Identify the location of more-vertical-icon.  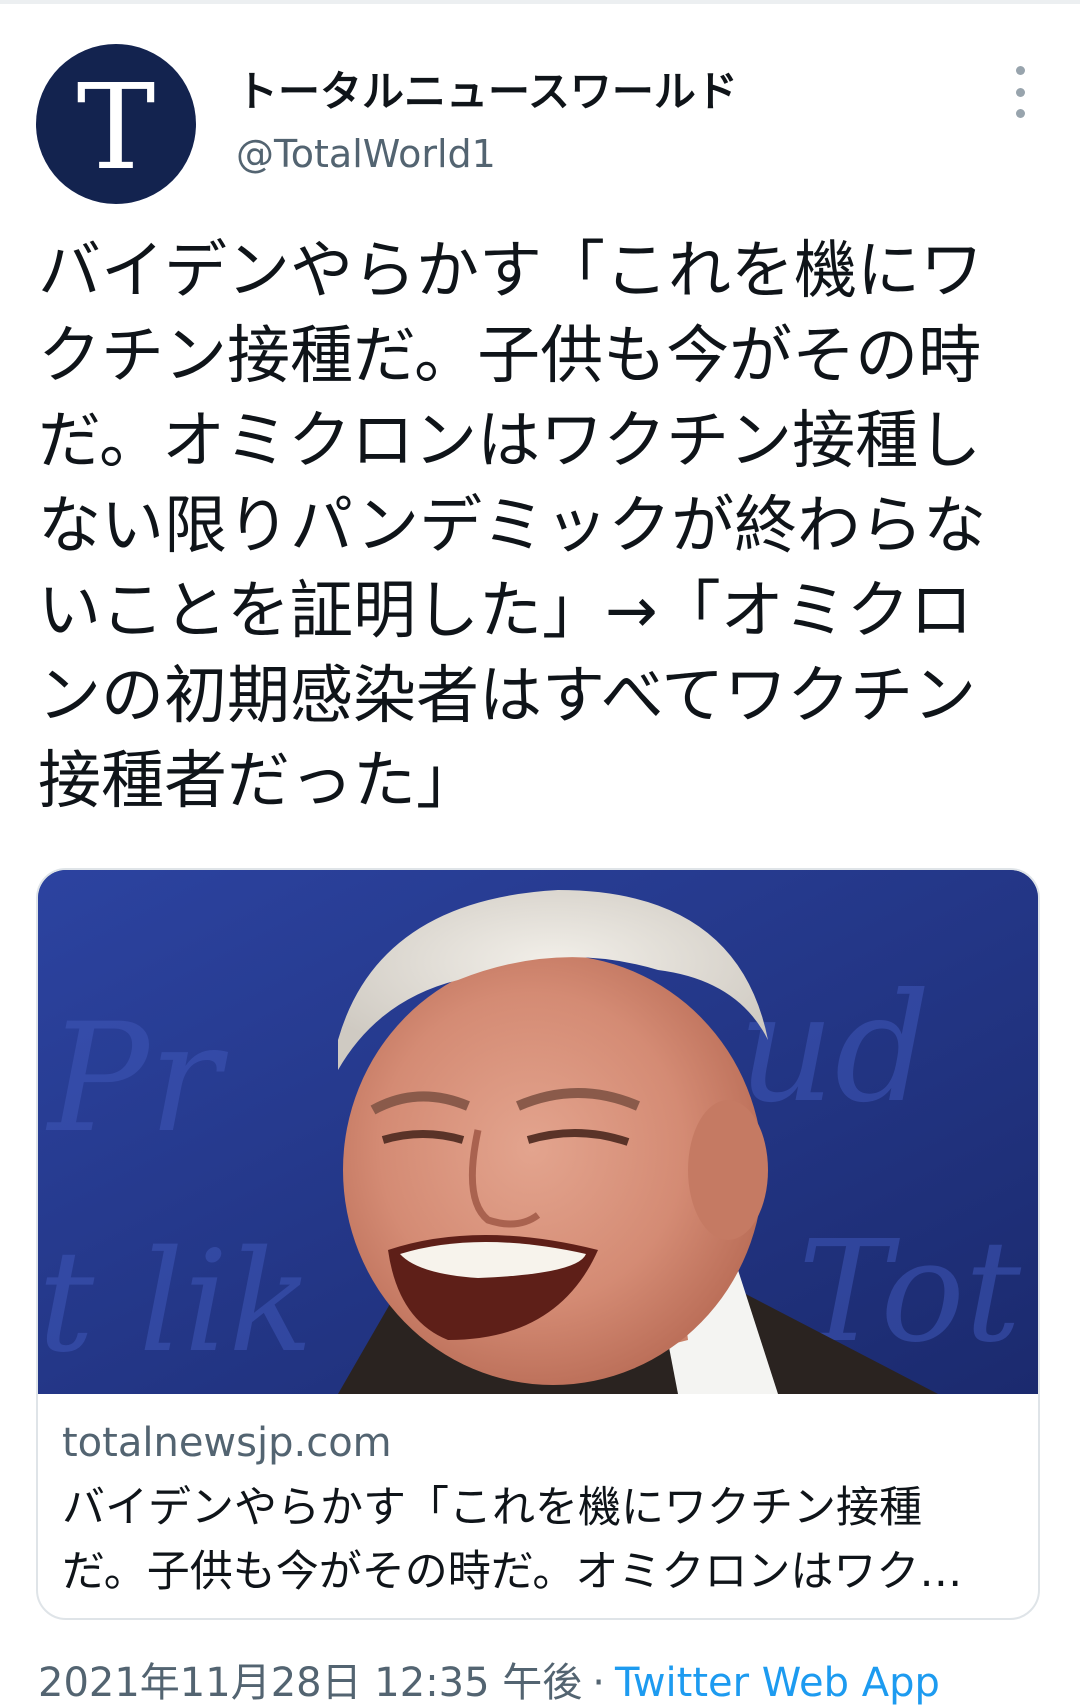
(1020, 70).